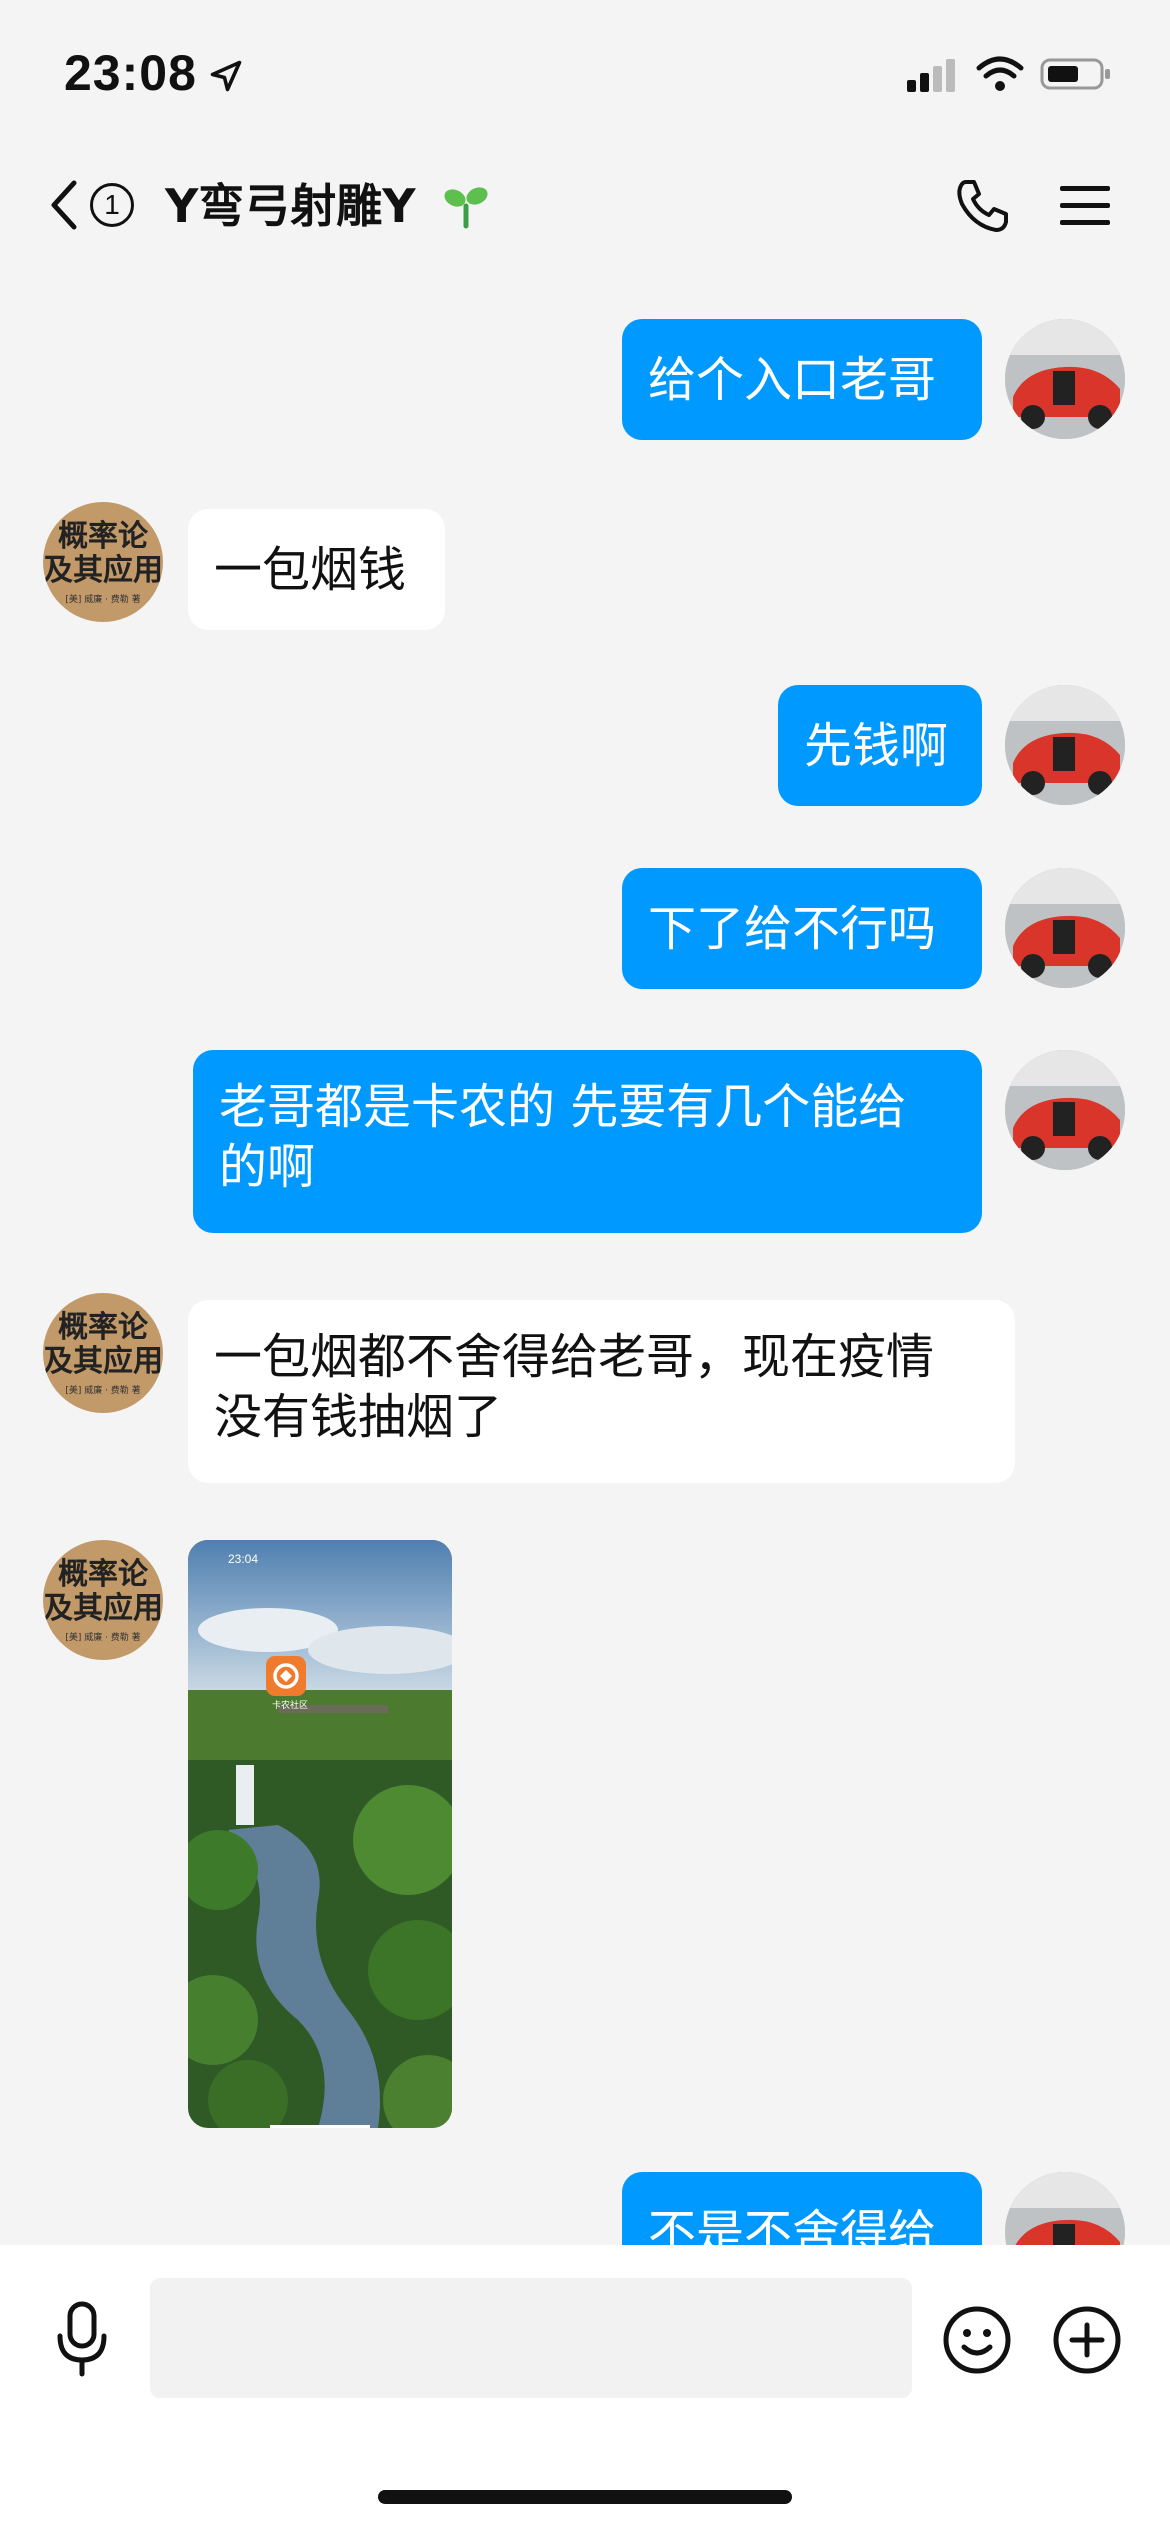 This screenshot has width=1170, height=2532. Describe the element at coordinates (267, 1167) in the screenshot. I see `message-text-line2: 的啊` at that location.